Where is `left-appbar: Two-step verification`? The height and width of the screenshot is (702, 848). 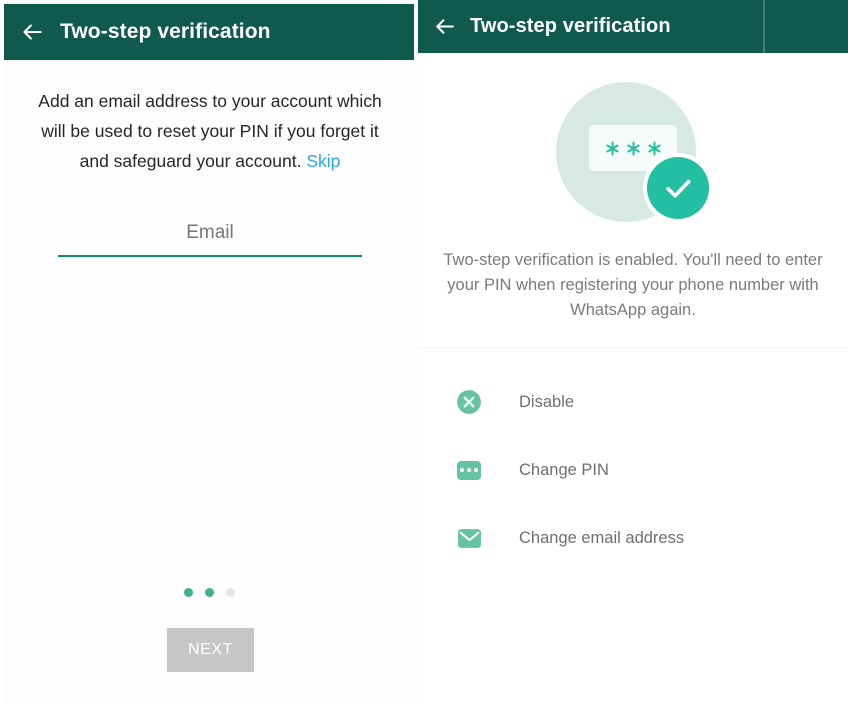
left-appbar: Two-step verification is located at coordinates (209, 32).